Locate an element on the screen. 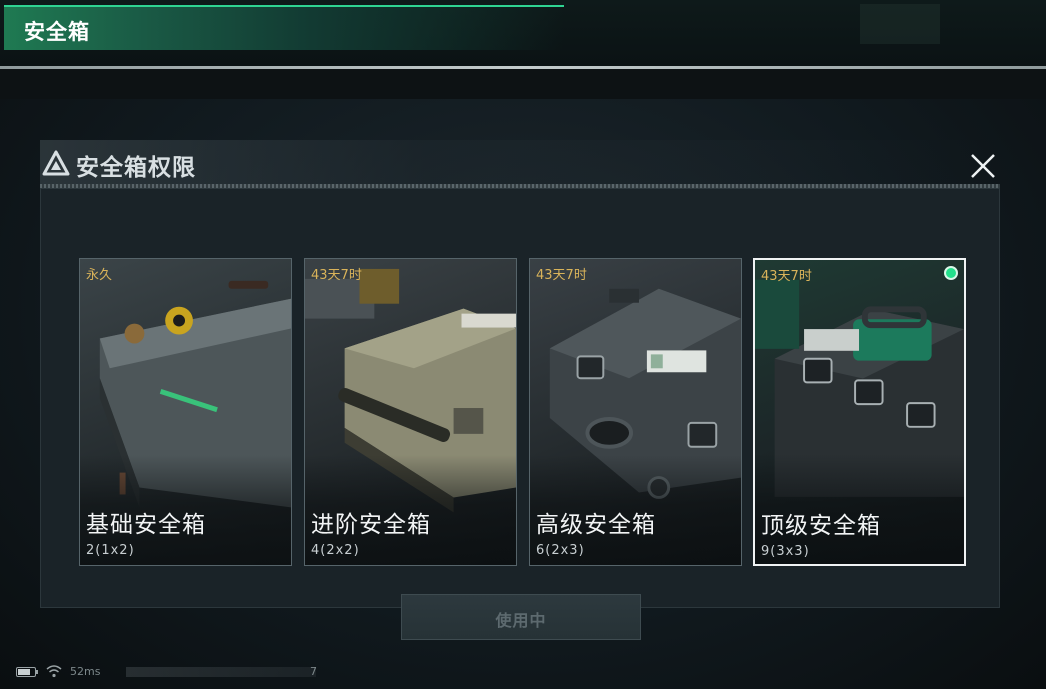 Image resolution: width=1046 pixels, height=689 pixels. warning-triangle-icon is located at coordinates (56, 163).